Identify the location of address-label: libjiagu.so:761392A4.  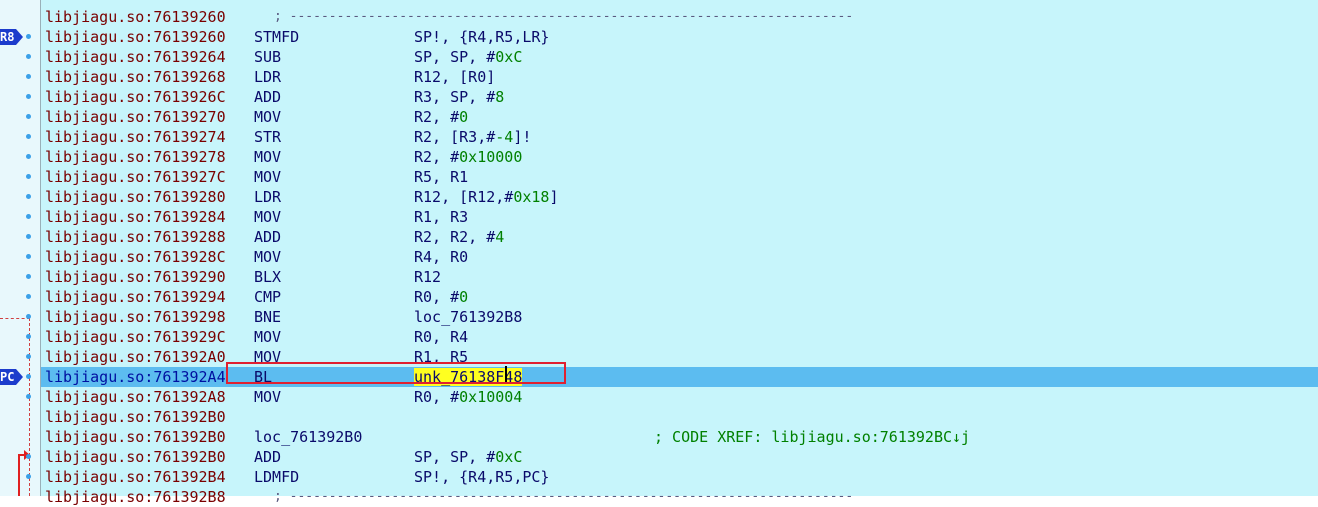
(135, 377).